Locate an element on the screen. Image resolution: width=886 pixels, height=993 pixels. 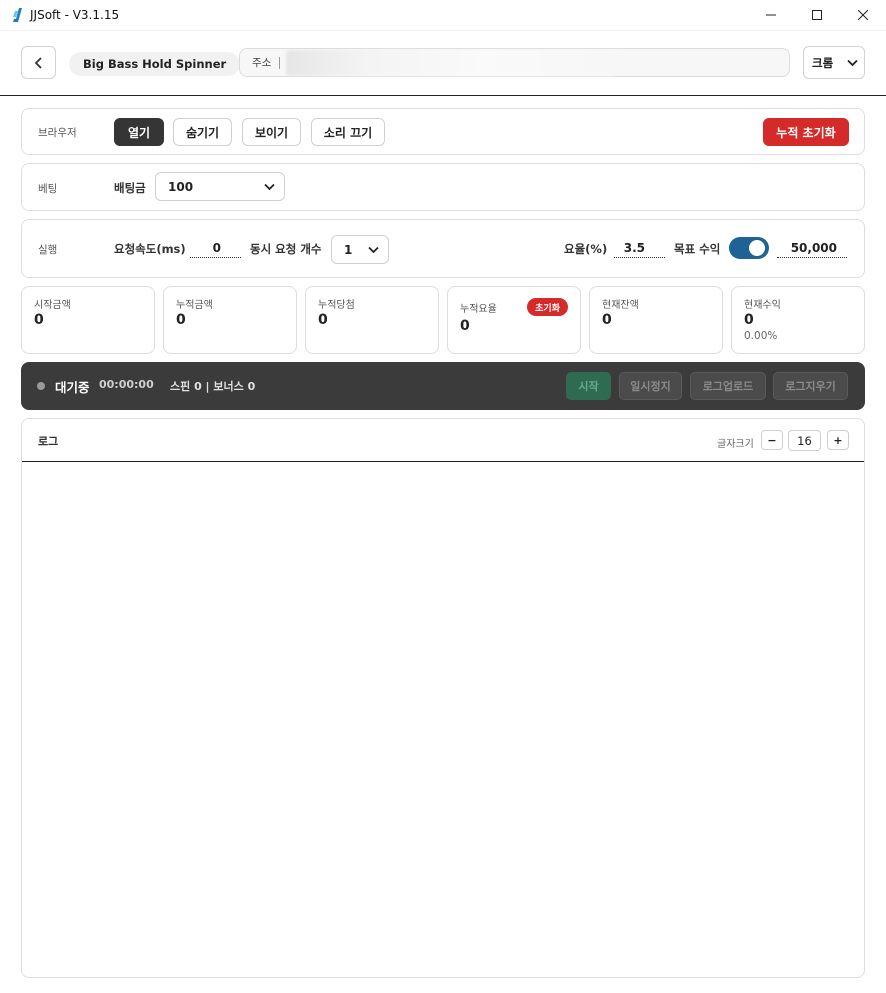
address-bar: 주소 is located at coordinates (514, 62).